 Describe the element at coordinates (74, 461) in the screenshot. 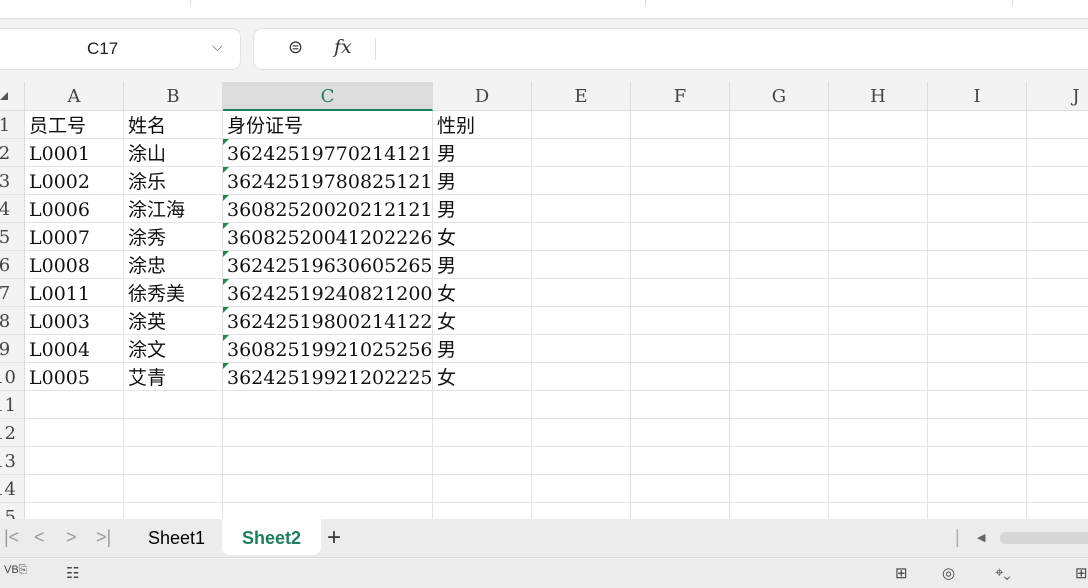

I see `cell-a13` at that location.